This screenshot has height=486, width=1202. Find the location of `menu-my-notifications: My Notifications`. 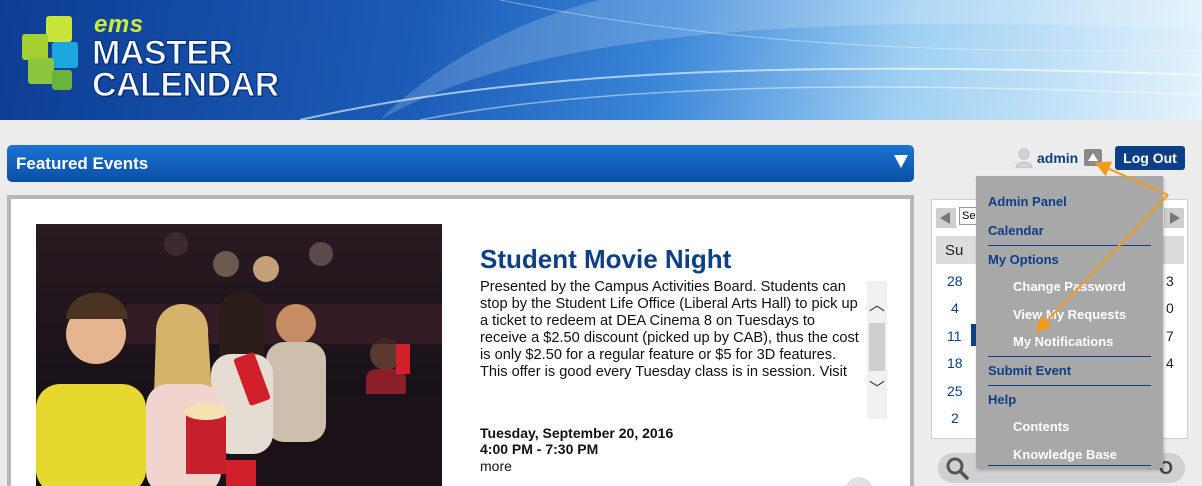

menu-my-notifications: My Notifications is located at coordinates (1063, 341).